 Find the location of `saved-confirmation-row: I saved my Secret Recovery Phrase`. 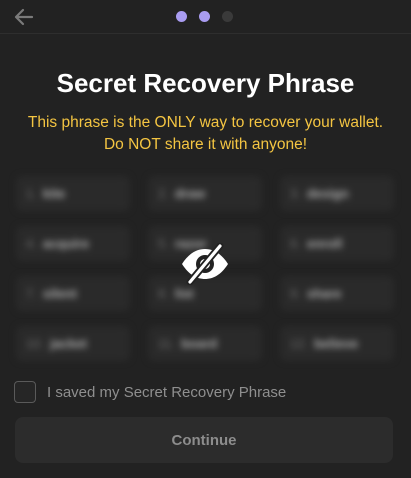

saved-confirmation-row: I saved my Secret Recovery Phrase is located at coordinates (150, 392).